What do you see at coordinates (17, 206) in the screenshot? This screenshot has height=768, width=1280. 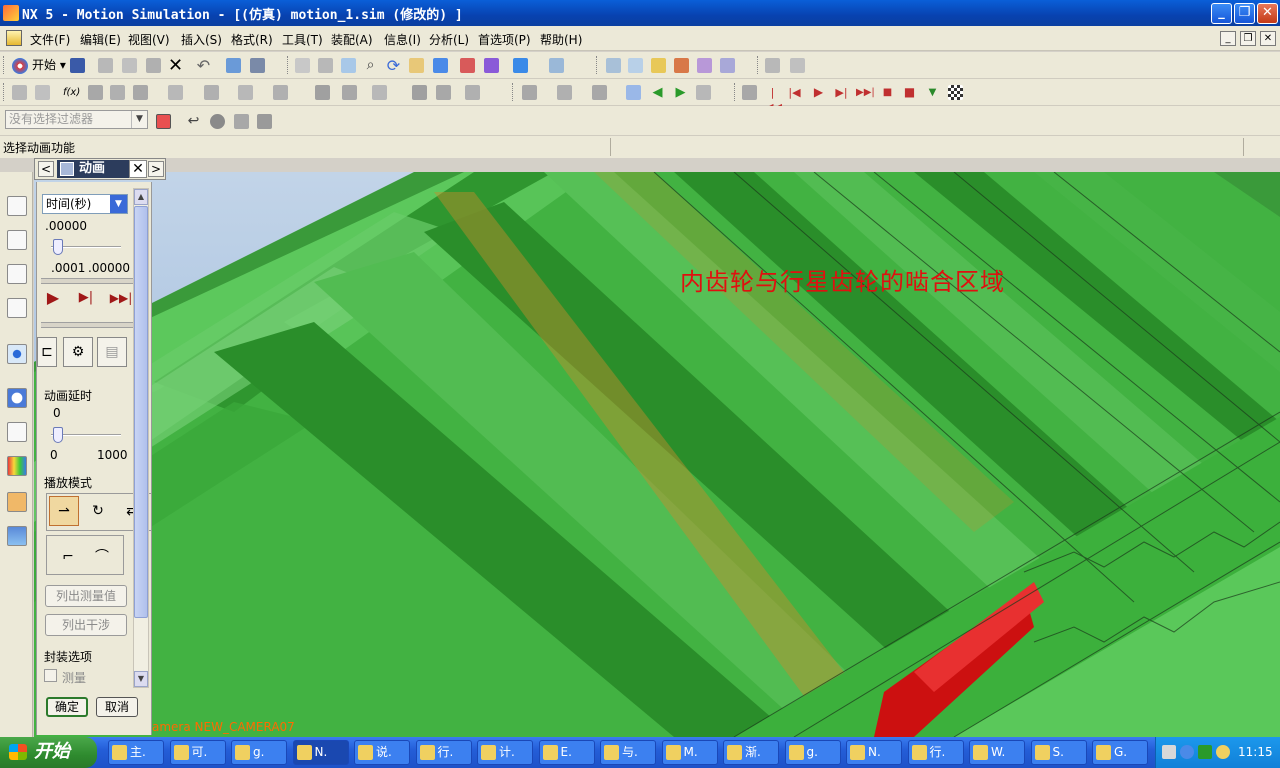 I see `assembly-navigator-icon` at bounding box center [17, 206].